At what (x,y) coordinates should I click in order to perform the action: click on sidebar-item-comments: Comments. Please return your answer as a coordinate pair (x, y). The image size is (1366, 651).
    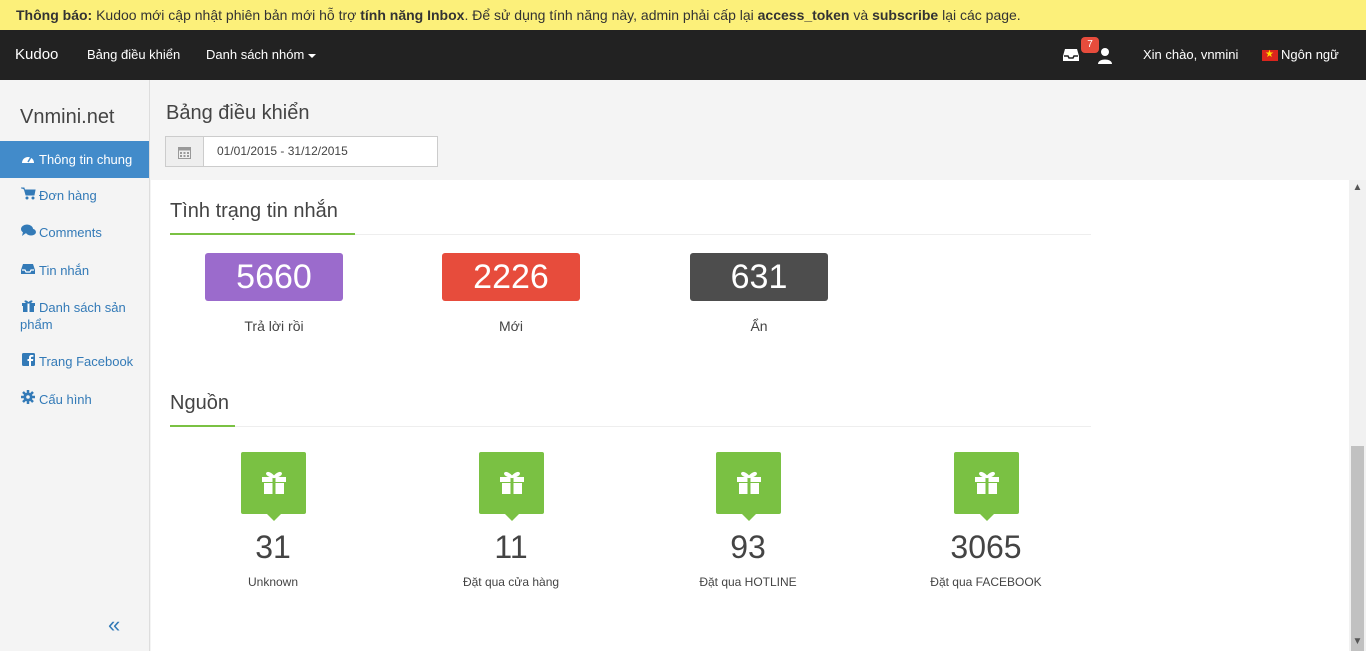
    Looking at the image, I should click on (74, 232).